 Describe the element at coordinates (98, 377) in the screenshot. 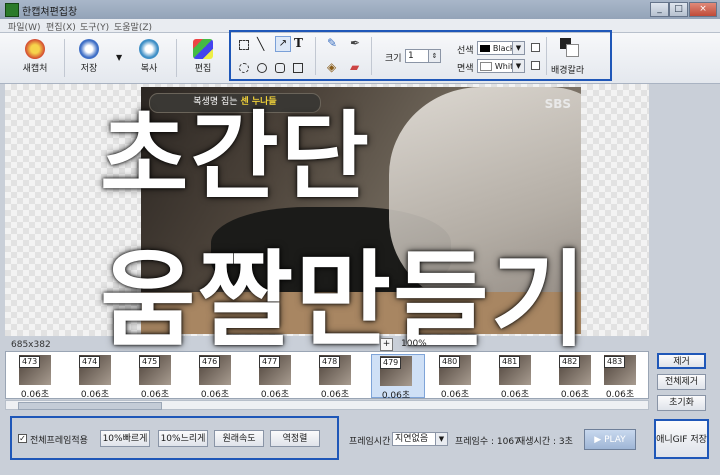

I see `frame-thumb: 474 0.06초` at that location.